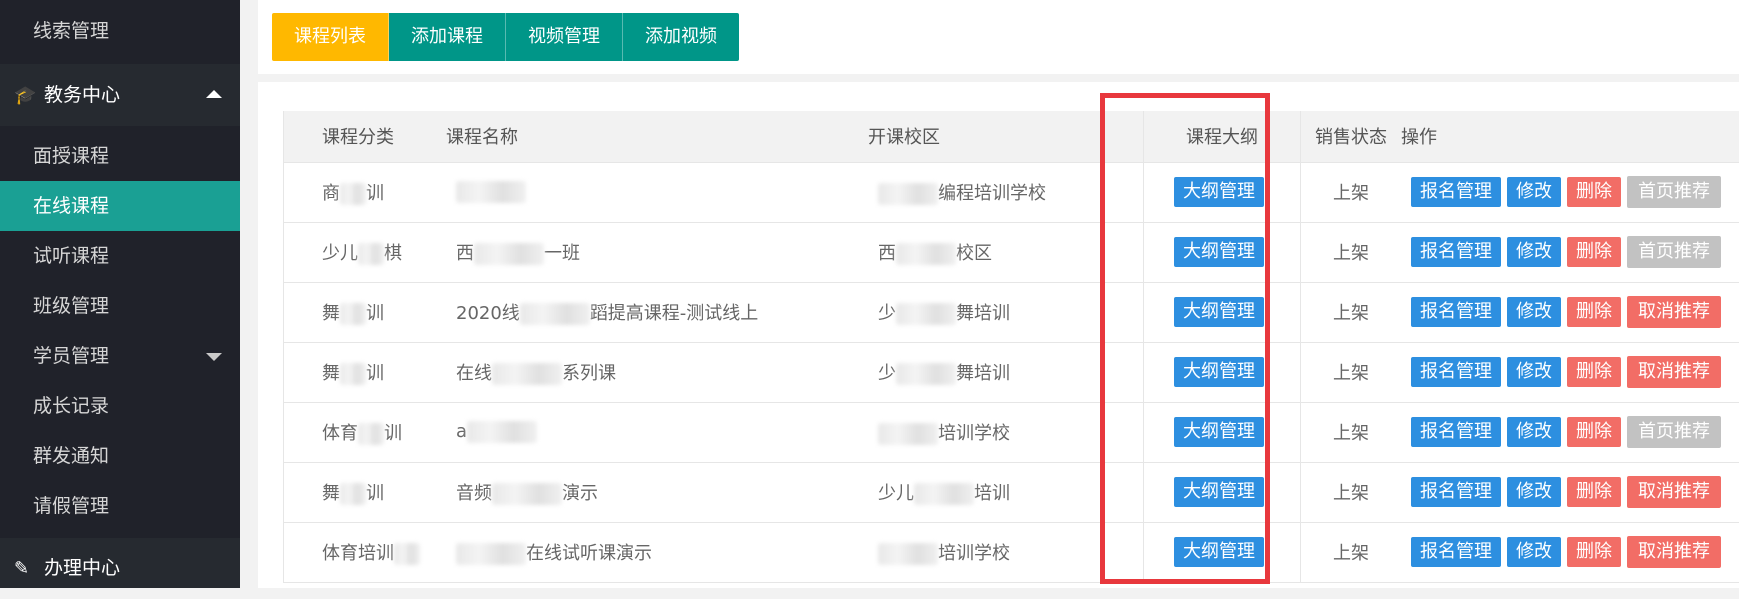 The image size is (1739, 599). I want to click on tab-add-course: 添加课程, so click(447, 37).